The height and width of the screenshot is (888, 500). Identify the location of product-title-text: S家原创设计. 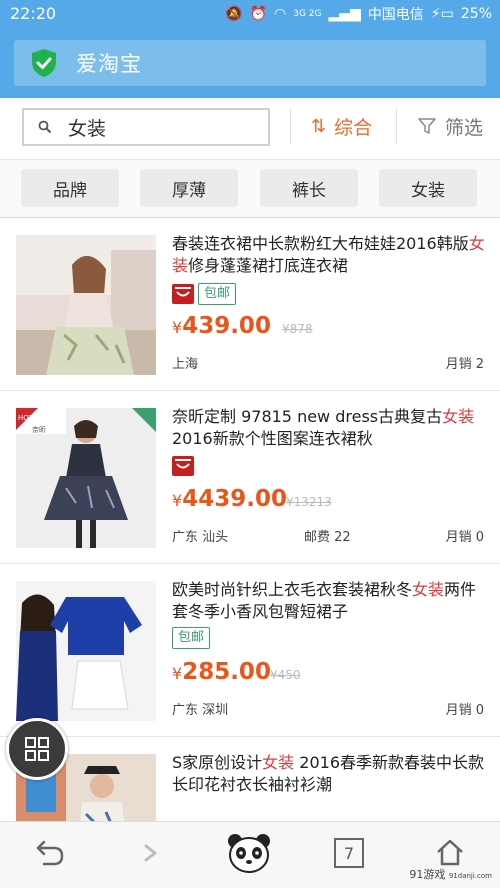
(217, 762).